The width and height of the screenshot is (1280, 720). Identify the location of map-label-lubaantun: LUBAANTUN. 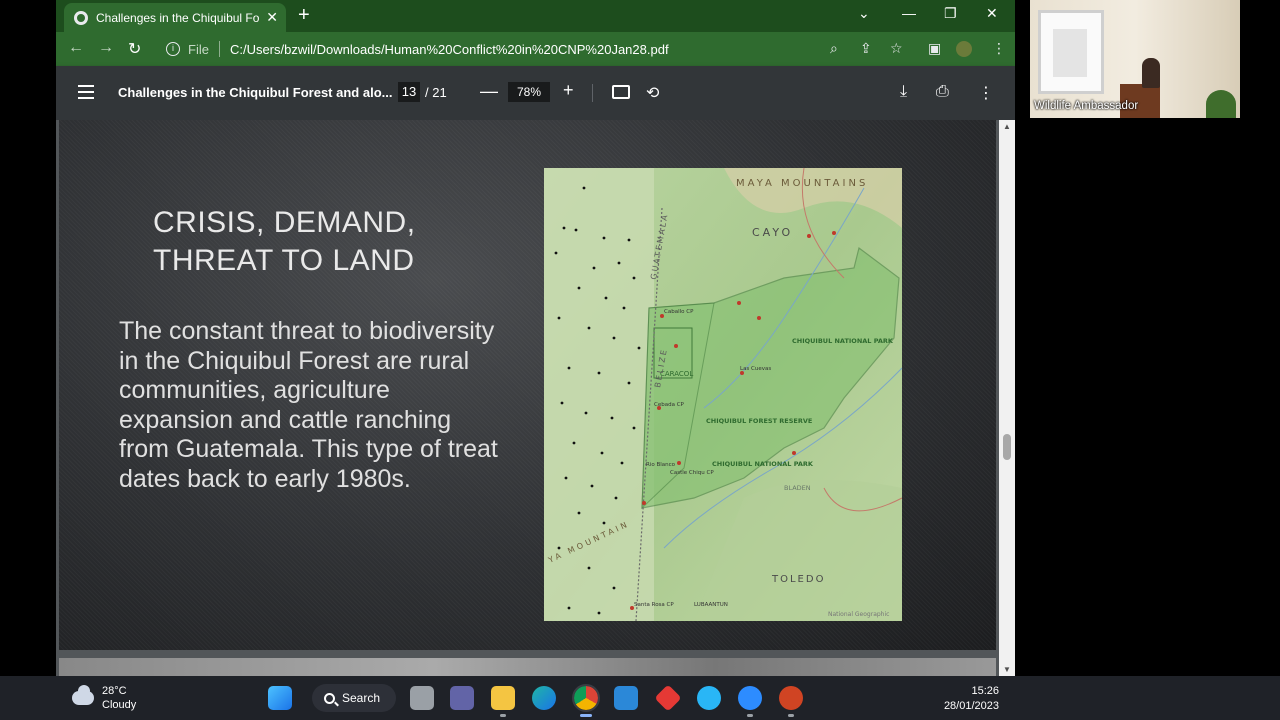
(711, 605).